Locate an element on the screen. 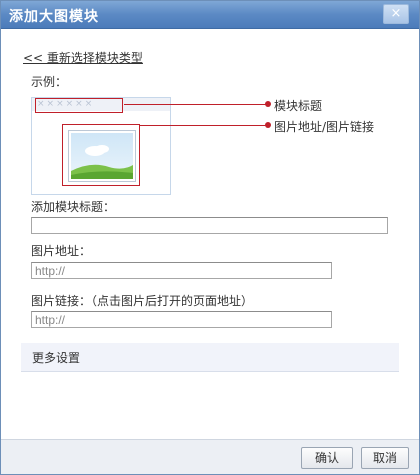 The height and width of the screenshot is (475, 420). cancel-button: 取消 is located at coordinates (385, 458).